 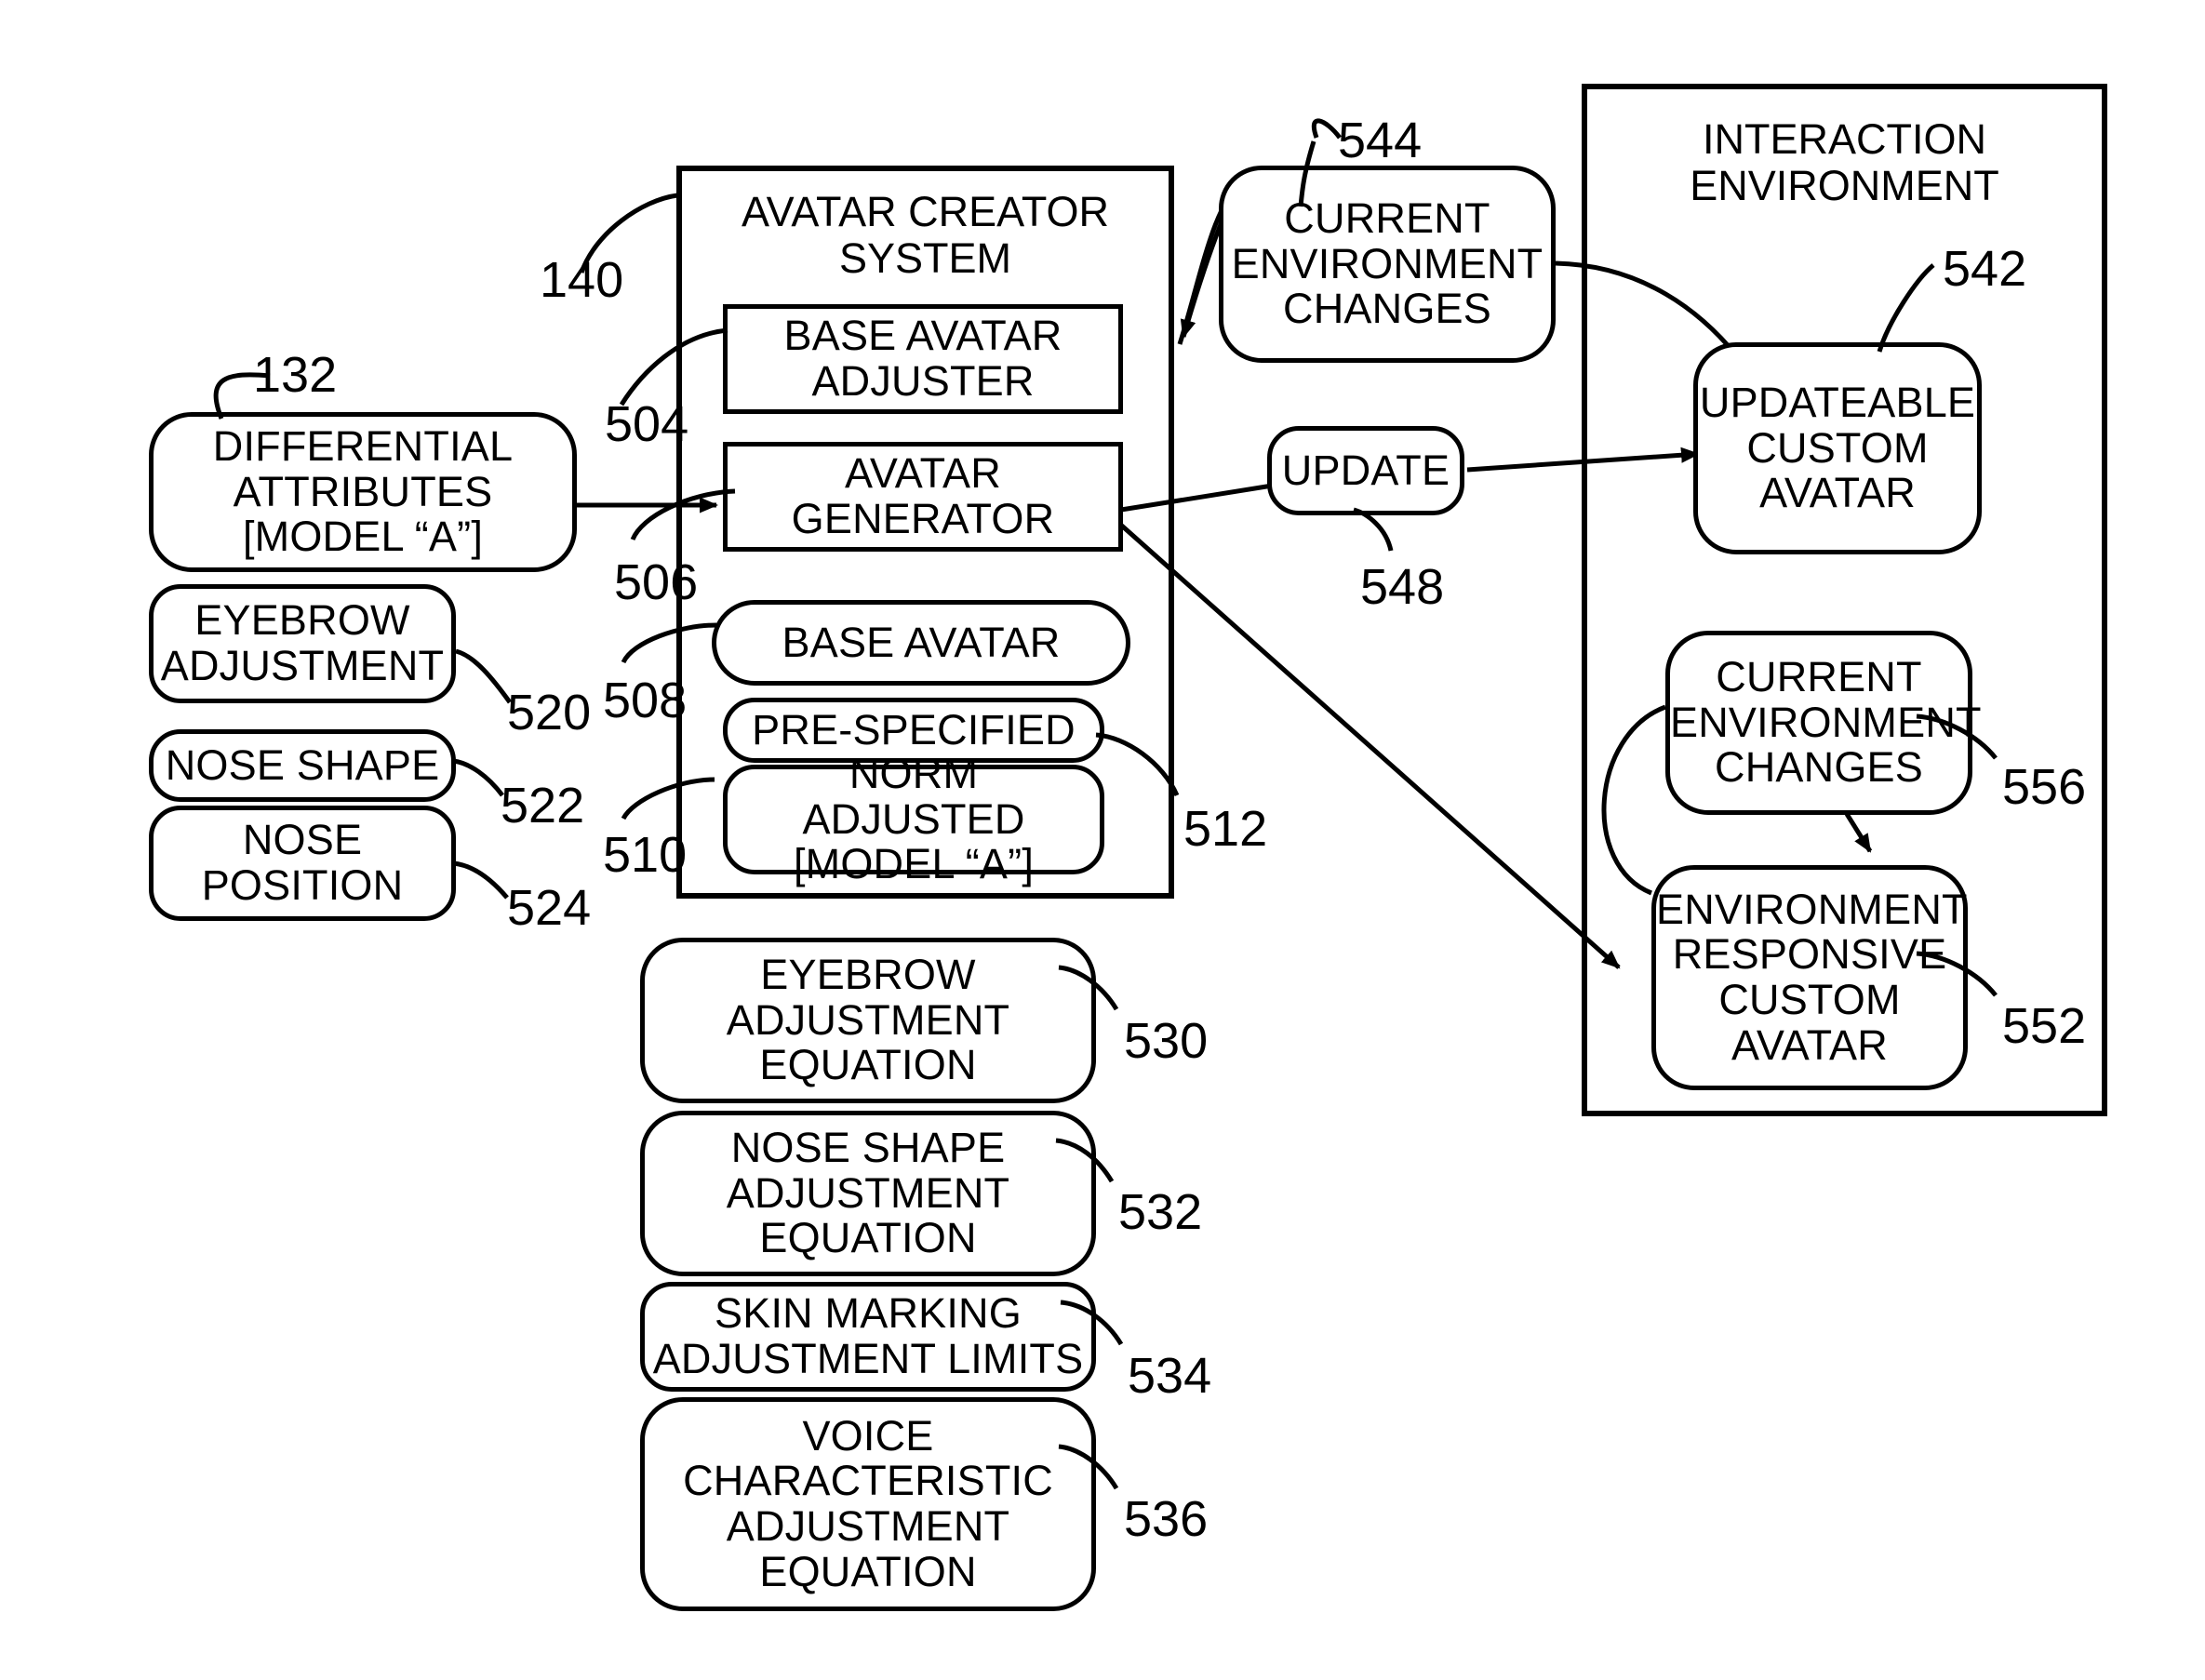 I want to click on nose-shape-adjustment-equation-label: NOSE SHAPE ADJUSTMENT EQUATION, so click(x=868, y=1193).